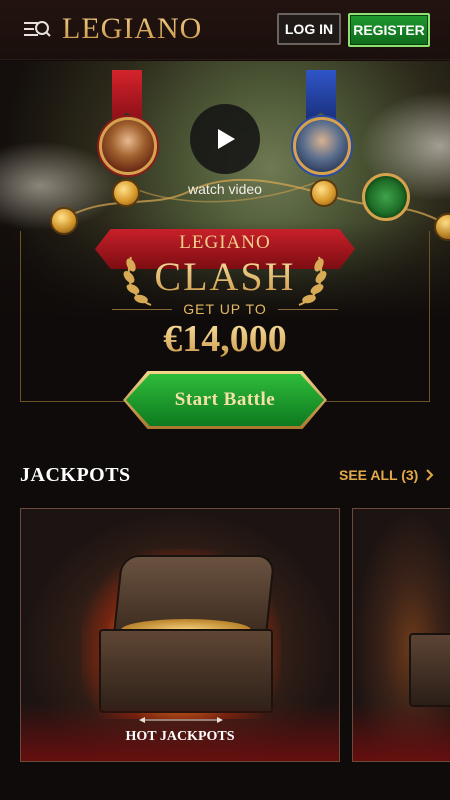 This screenshot has height=800, width=450. Describe the element at coordinates (379, 475) in the screenshot. I see `see-all-label: SEE ALL (3)` at that location.